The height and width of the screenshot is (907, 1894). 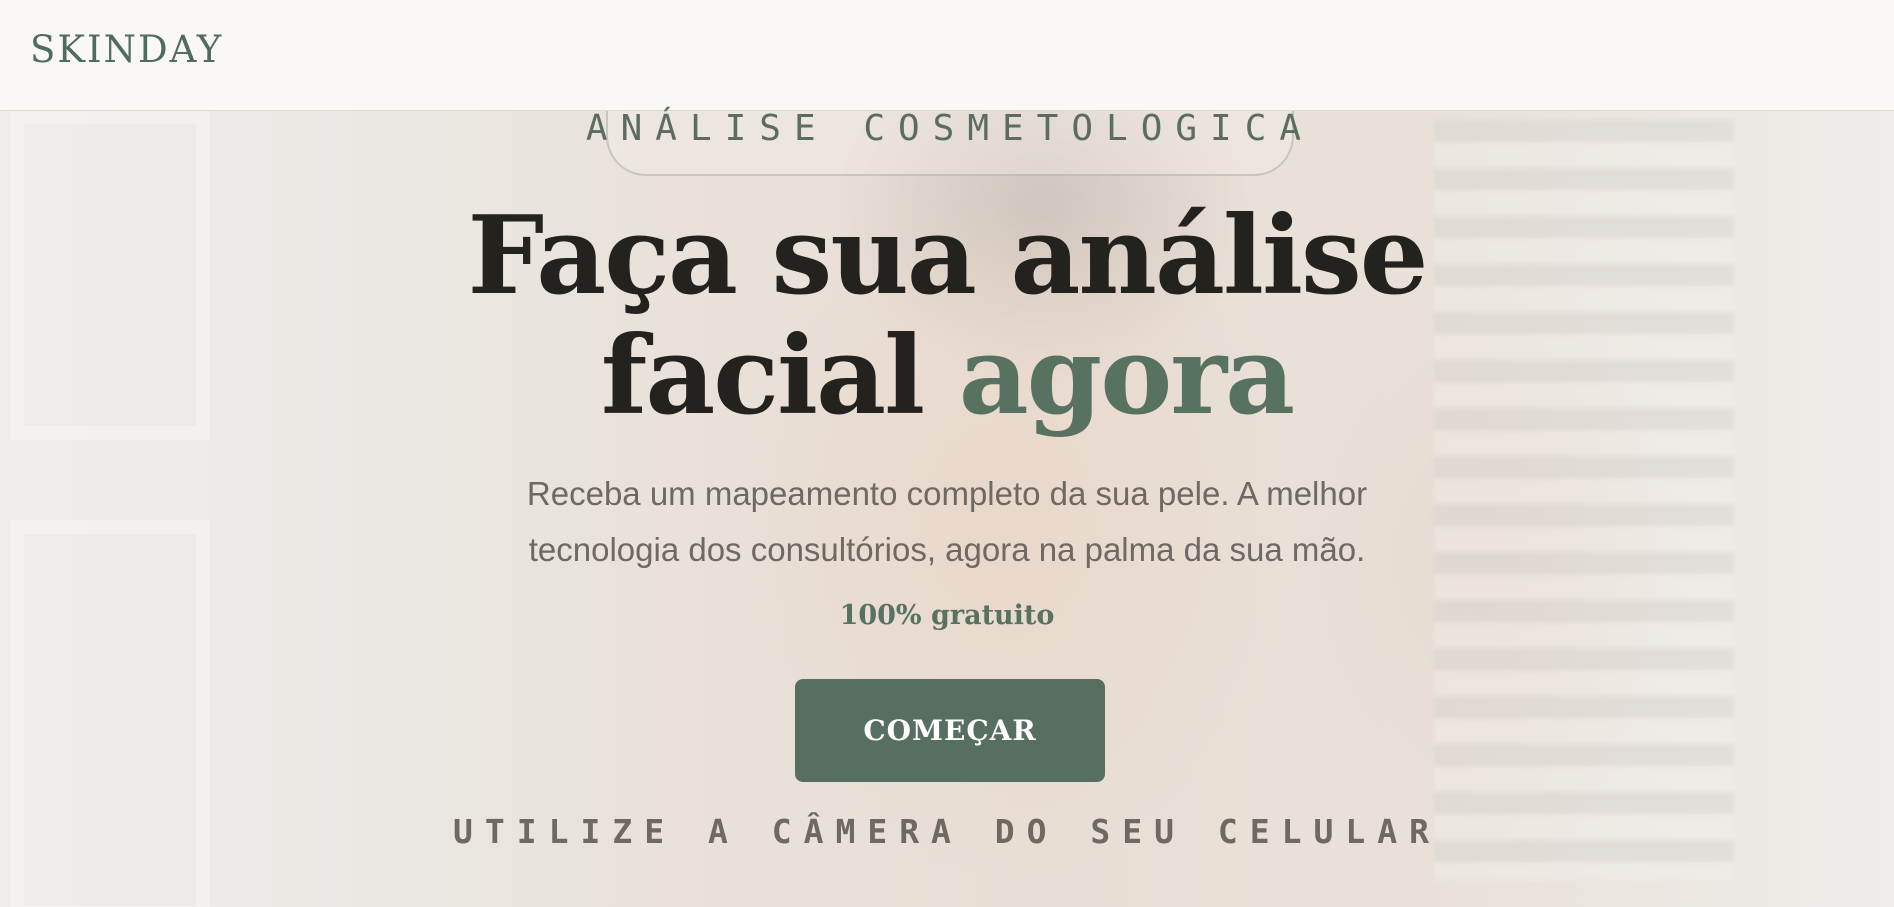 I want to click on headline-line-2: facial, so click(x=762, y=376).